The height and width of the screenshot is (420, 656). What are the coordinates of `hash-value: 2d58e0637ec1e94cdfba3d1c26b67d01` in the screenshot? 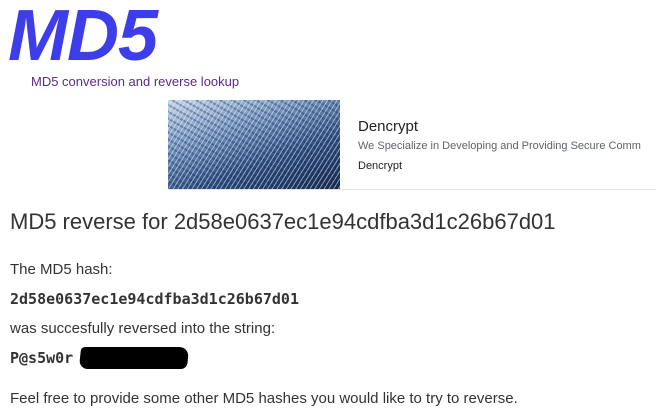 It's located at (154, 299).